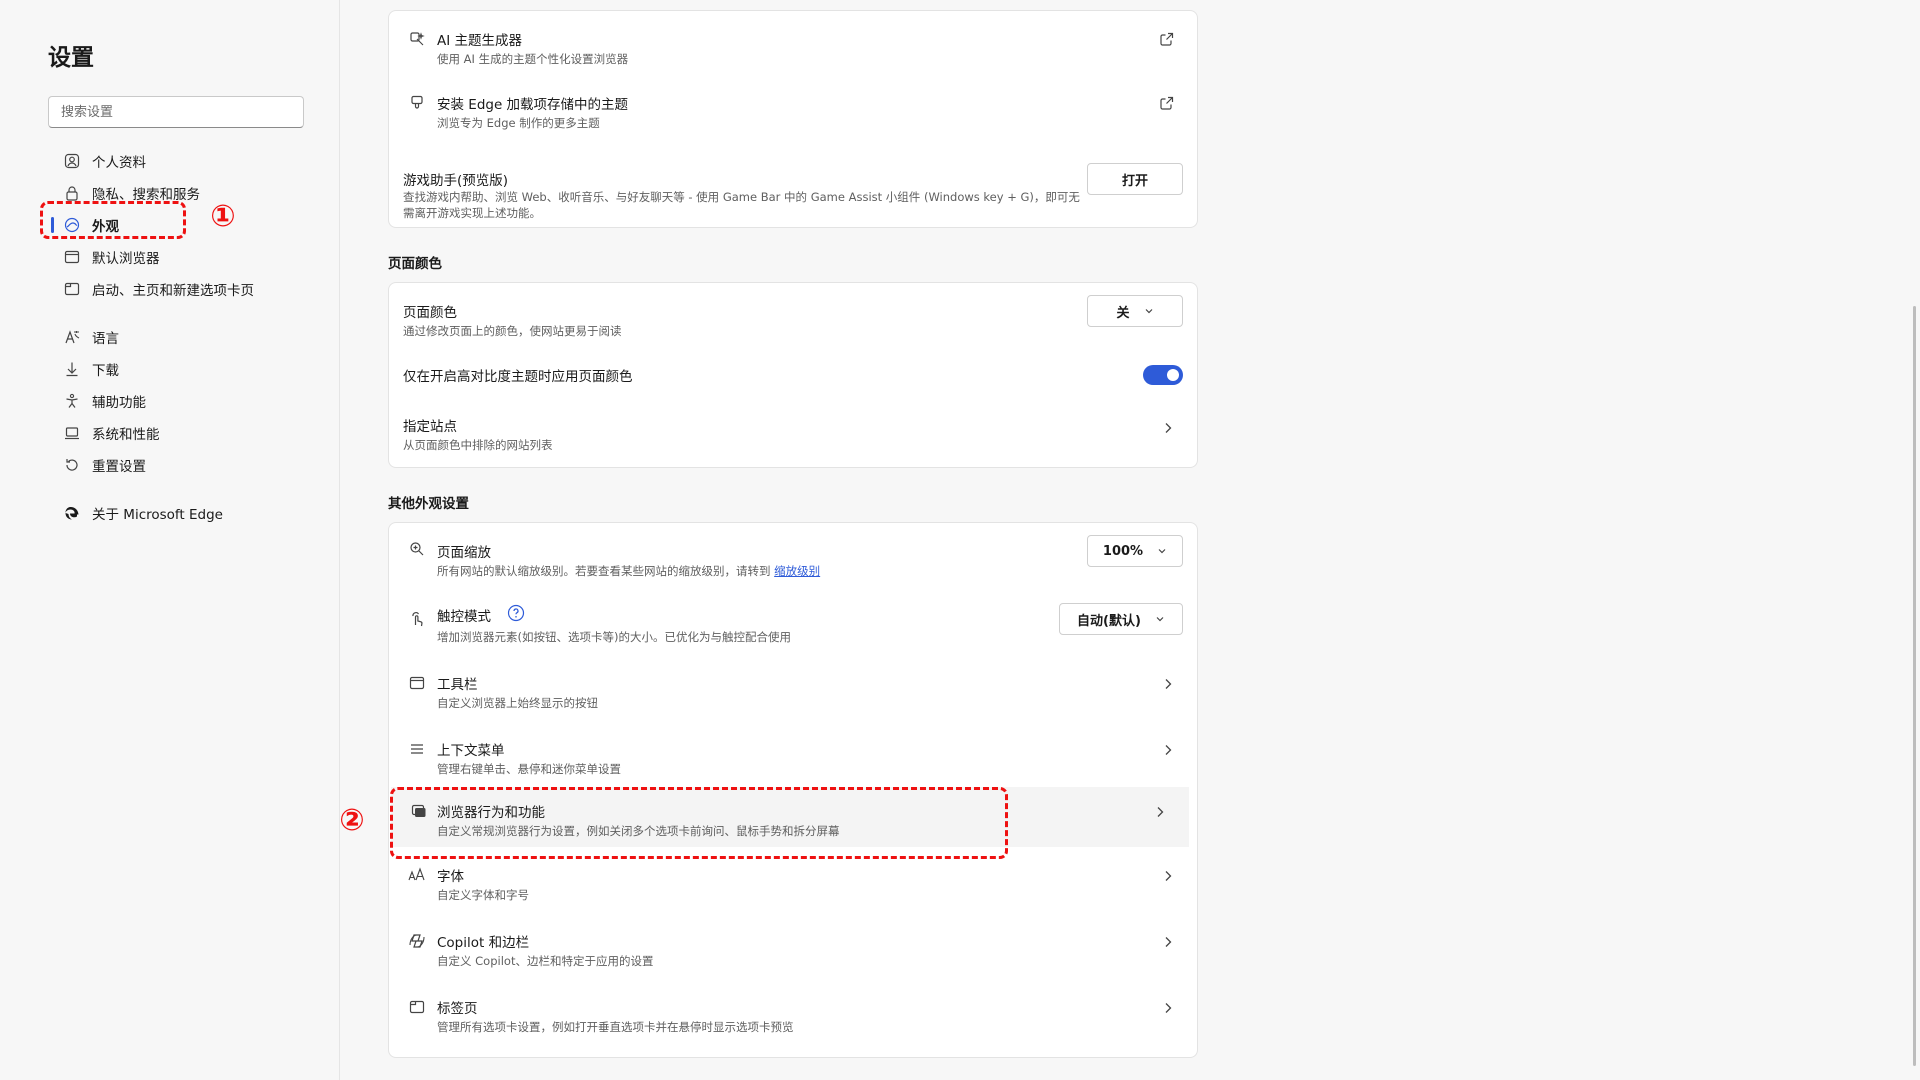 Image resolution: width=1920 pixels, height=1080 pixels. I want to click on row-title: 仅在开启高对比度主题时应用页面颜色, so click(518, 377).